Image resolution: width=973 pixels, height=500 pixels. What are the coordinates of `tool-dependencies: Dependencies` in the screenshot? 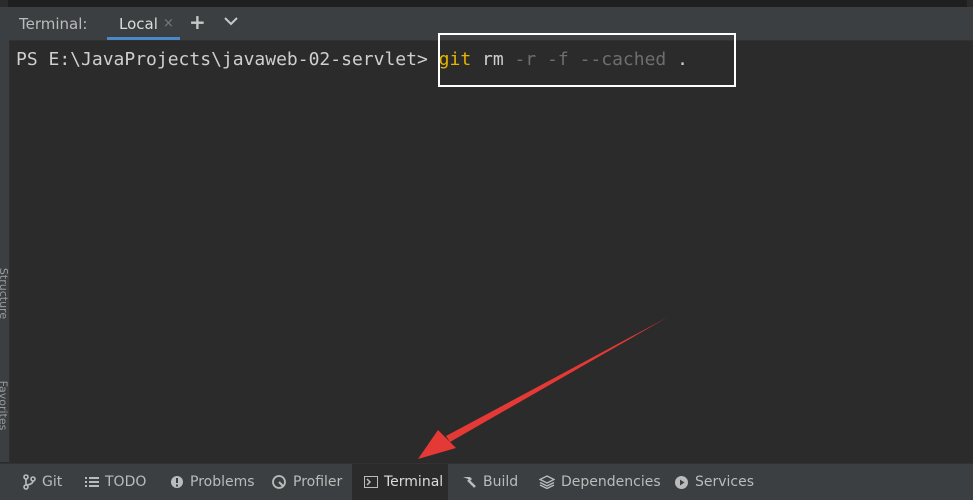 It's located at (600, 482).